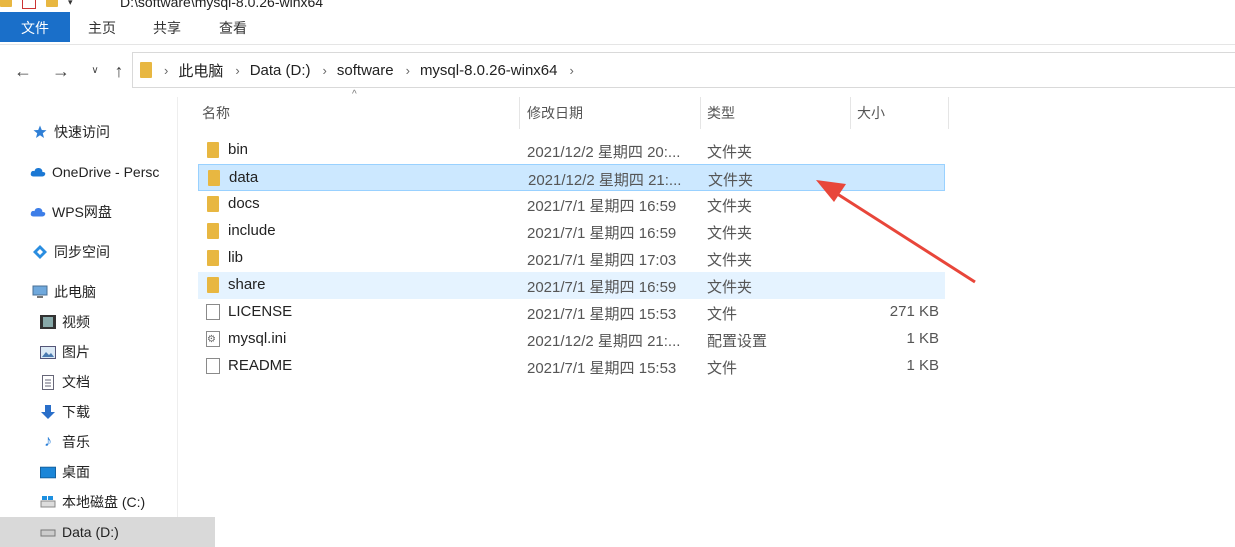  What do you see at coordinates (95, 71) in the screenshot?
I see `recent-locations-chevron-icon: ∨` at bounding box center [95, 71].